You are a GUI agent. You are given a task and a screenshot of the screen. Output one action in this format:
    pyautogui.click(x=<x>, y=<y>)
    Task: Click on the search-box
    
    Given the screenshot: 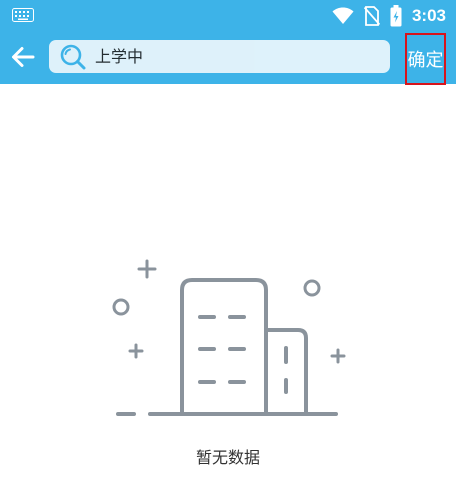 What is the action you would take?
    pyautogui.click(x=219, y=56)
    